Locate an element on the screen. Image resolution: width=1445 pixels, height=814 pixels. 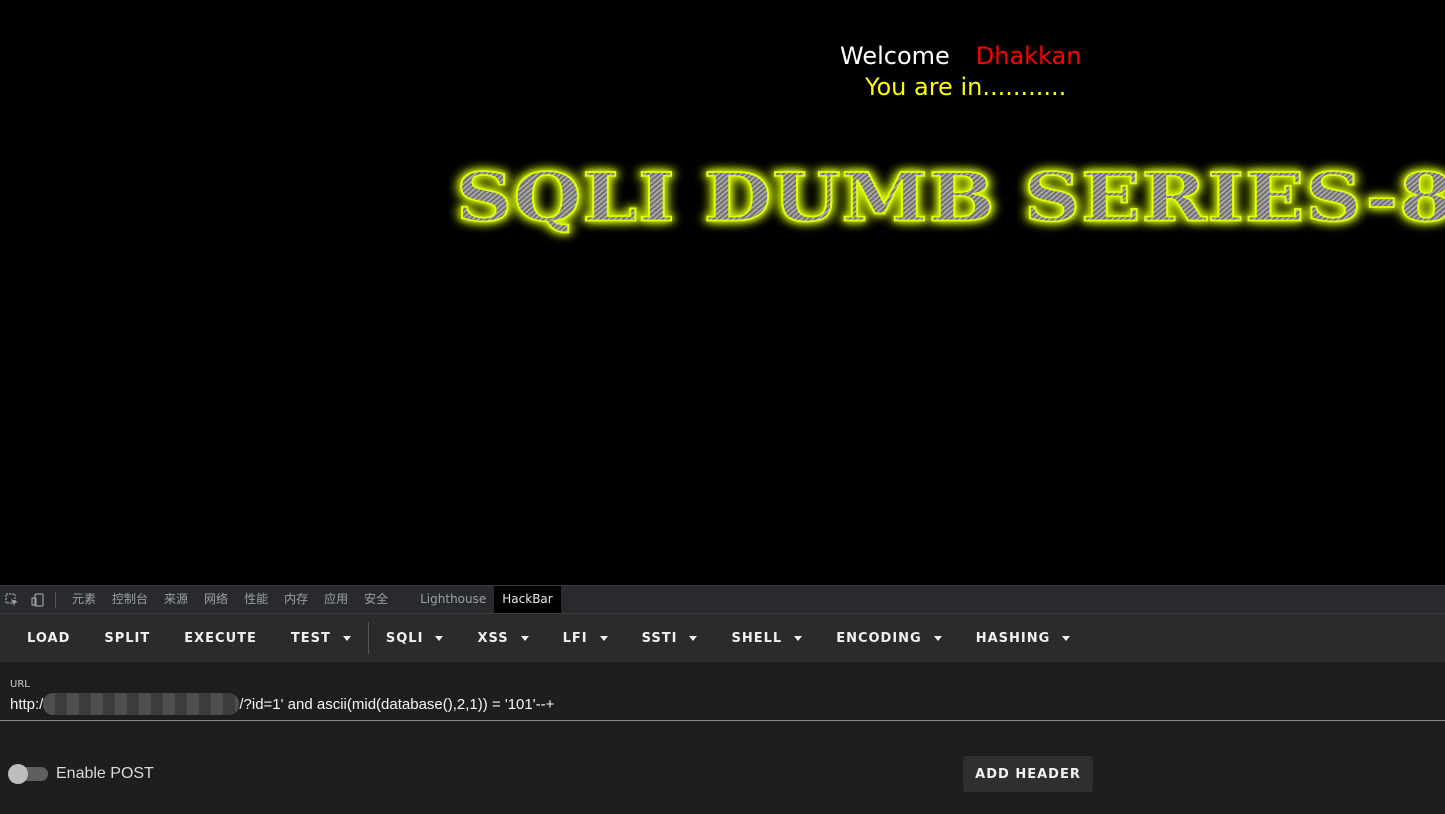
ssti-menu-label: SSTI is located at coordinates (659, 638).